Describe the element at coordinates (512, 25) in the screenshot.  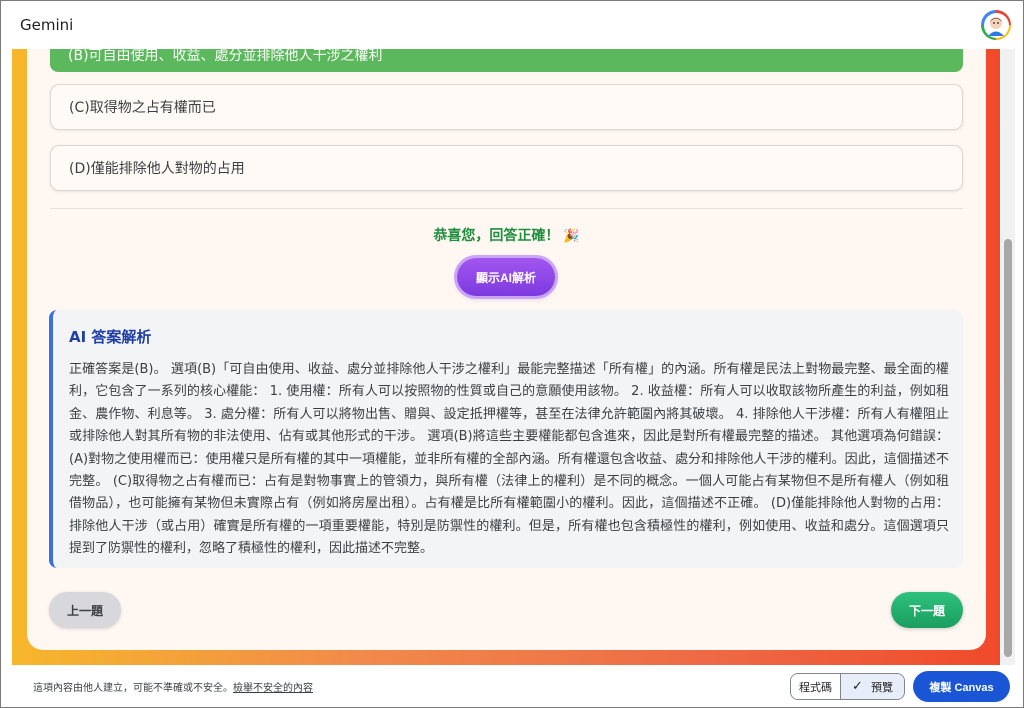
I see `top-bar: Gemini` at that location.